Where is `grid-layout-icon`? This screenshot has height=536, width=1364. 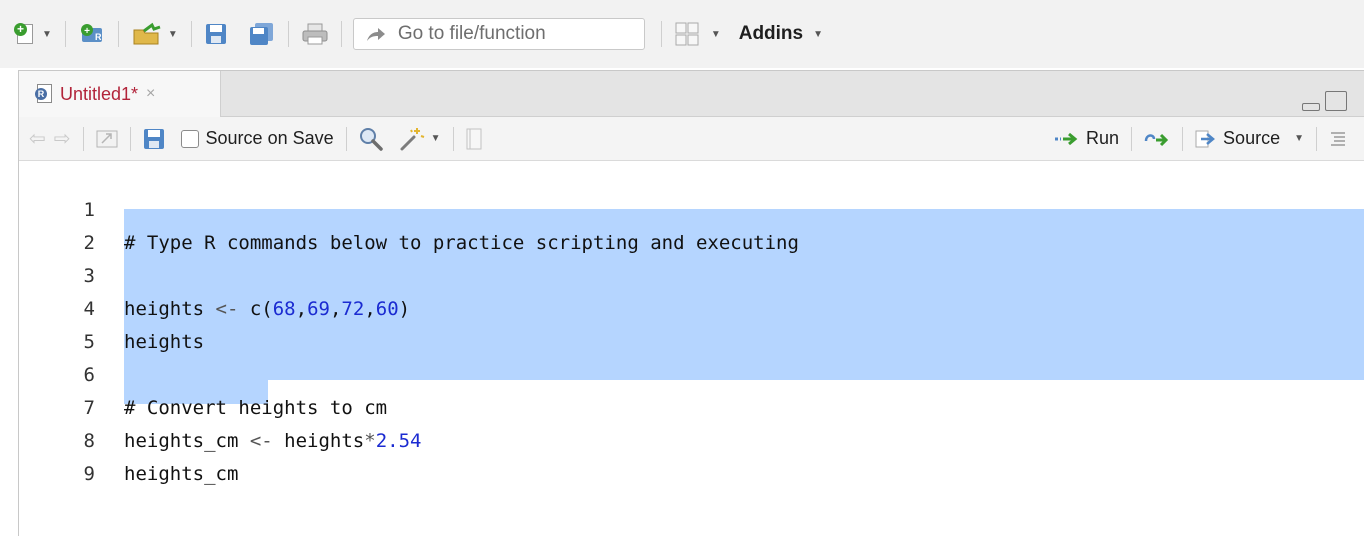 grid-layout-icon is located at coordinates (687, 34).